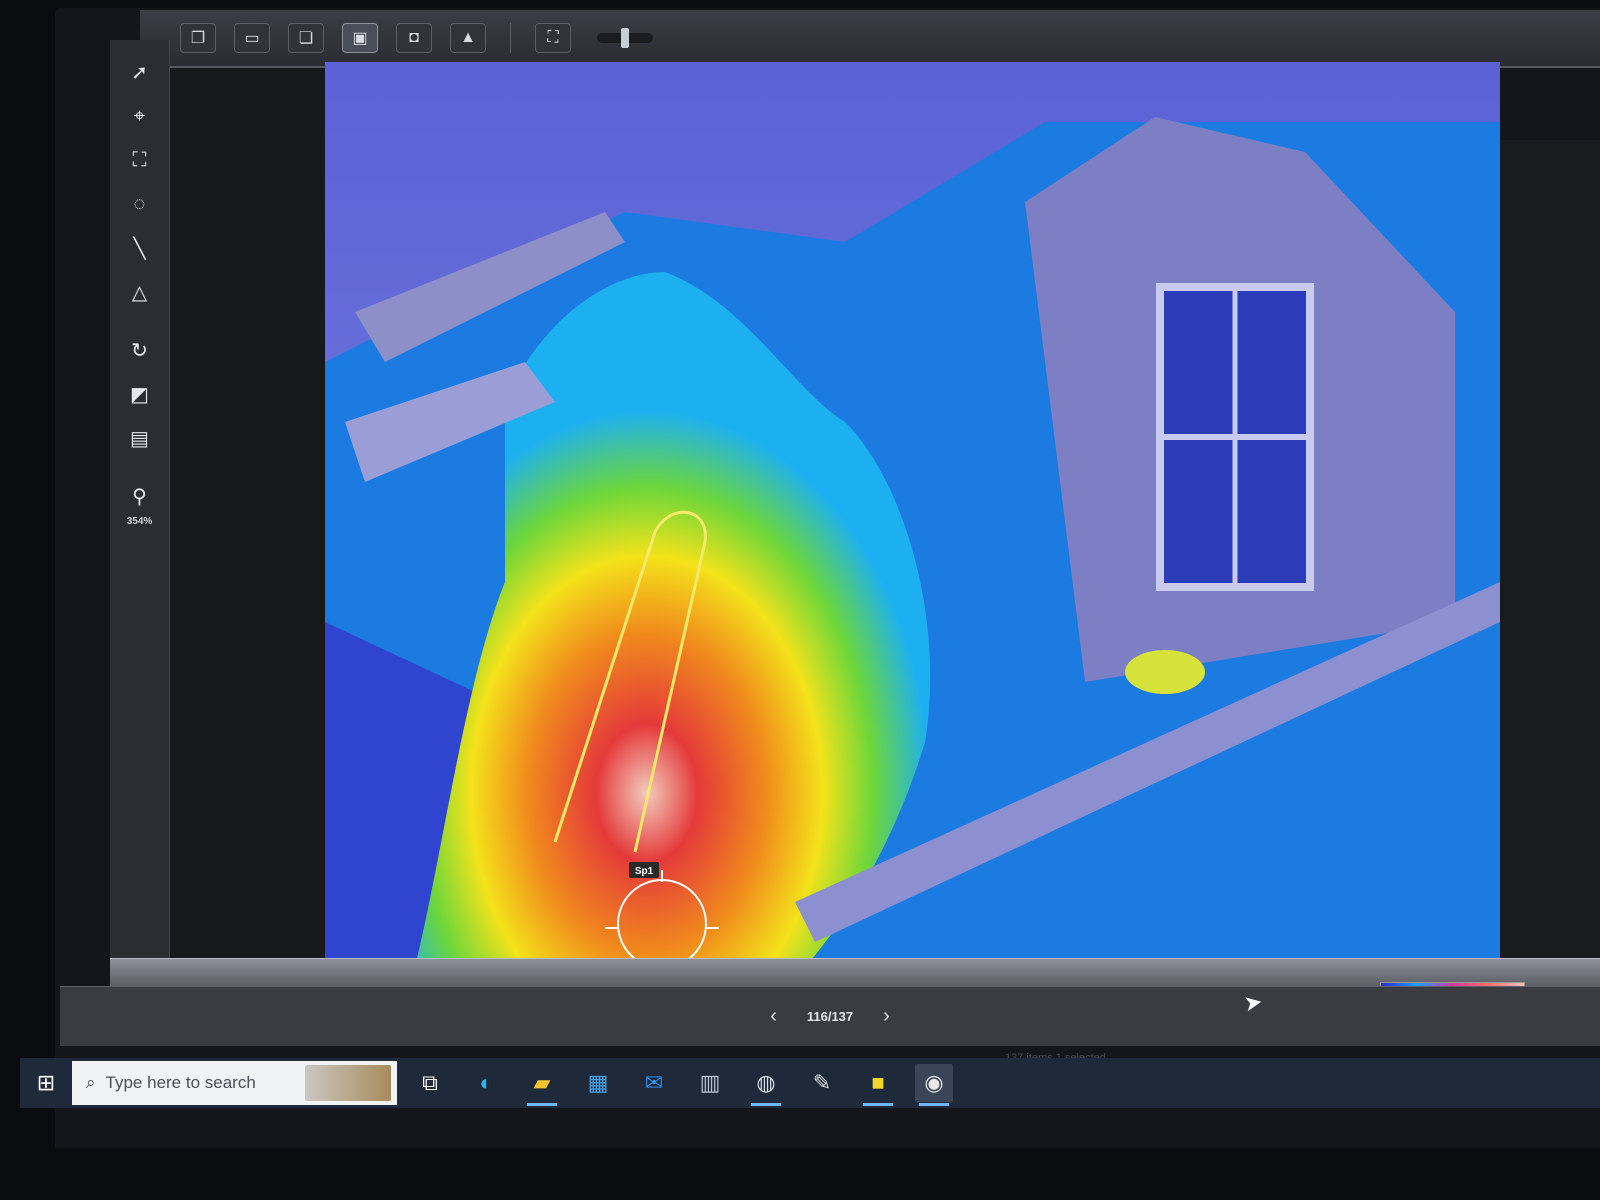 The height and width of the screenshot is (1200, 1600). I want to click on store-icon: ▦, so click(598, 1083).